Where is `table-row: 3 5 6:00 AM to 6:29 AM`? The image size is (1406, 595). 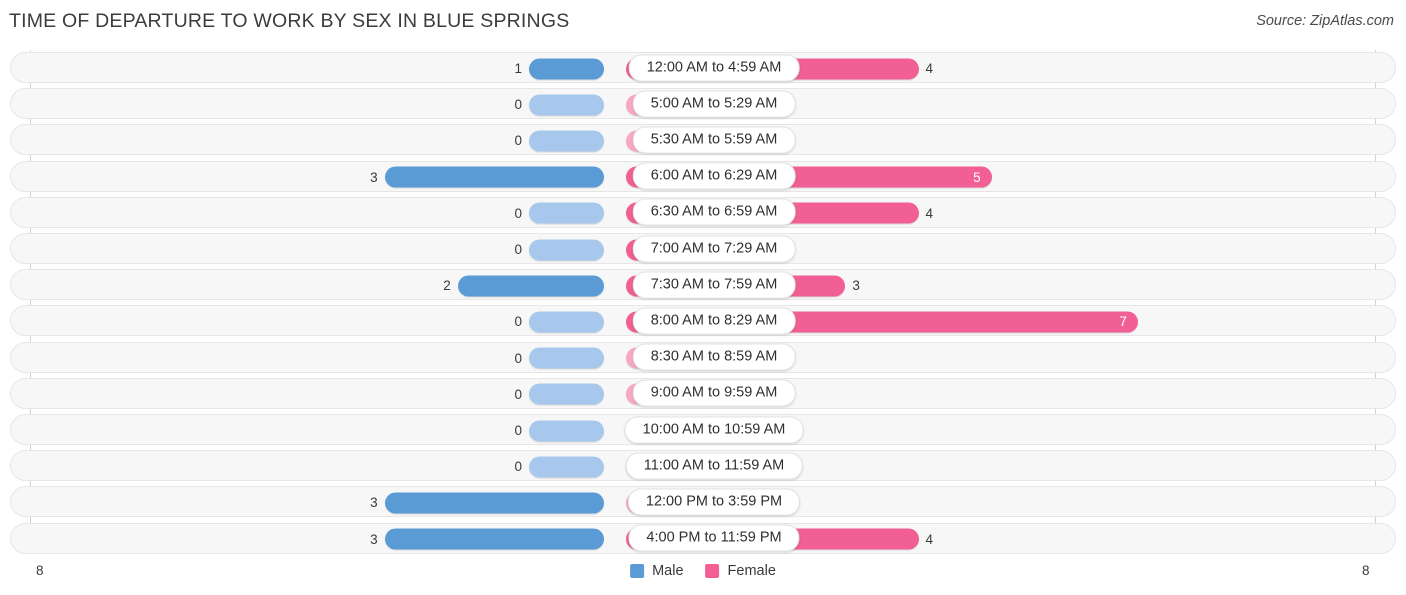 table-row: 3 5 6:00 AM to 6:29 AM is located at coordinates (703, 176).